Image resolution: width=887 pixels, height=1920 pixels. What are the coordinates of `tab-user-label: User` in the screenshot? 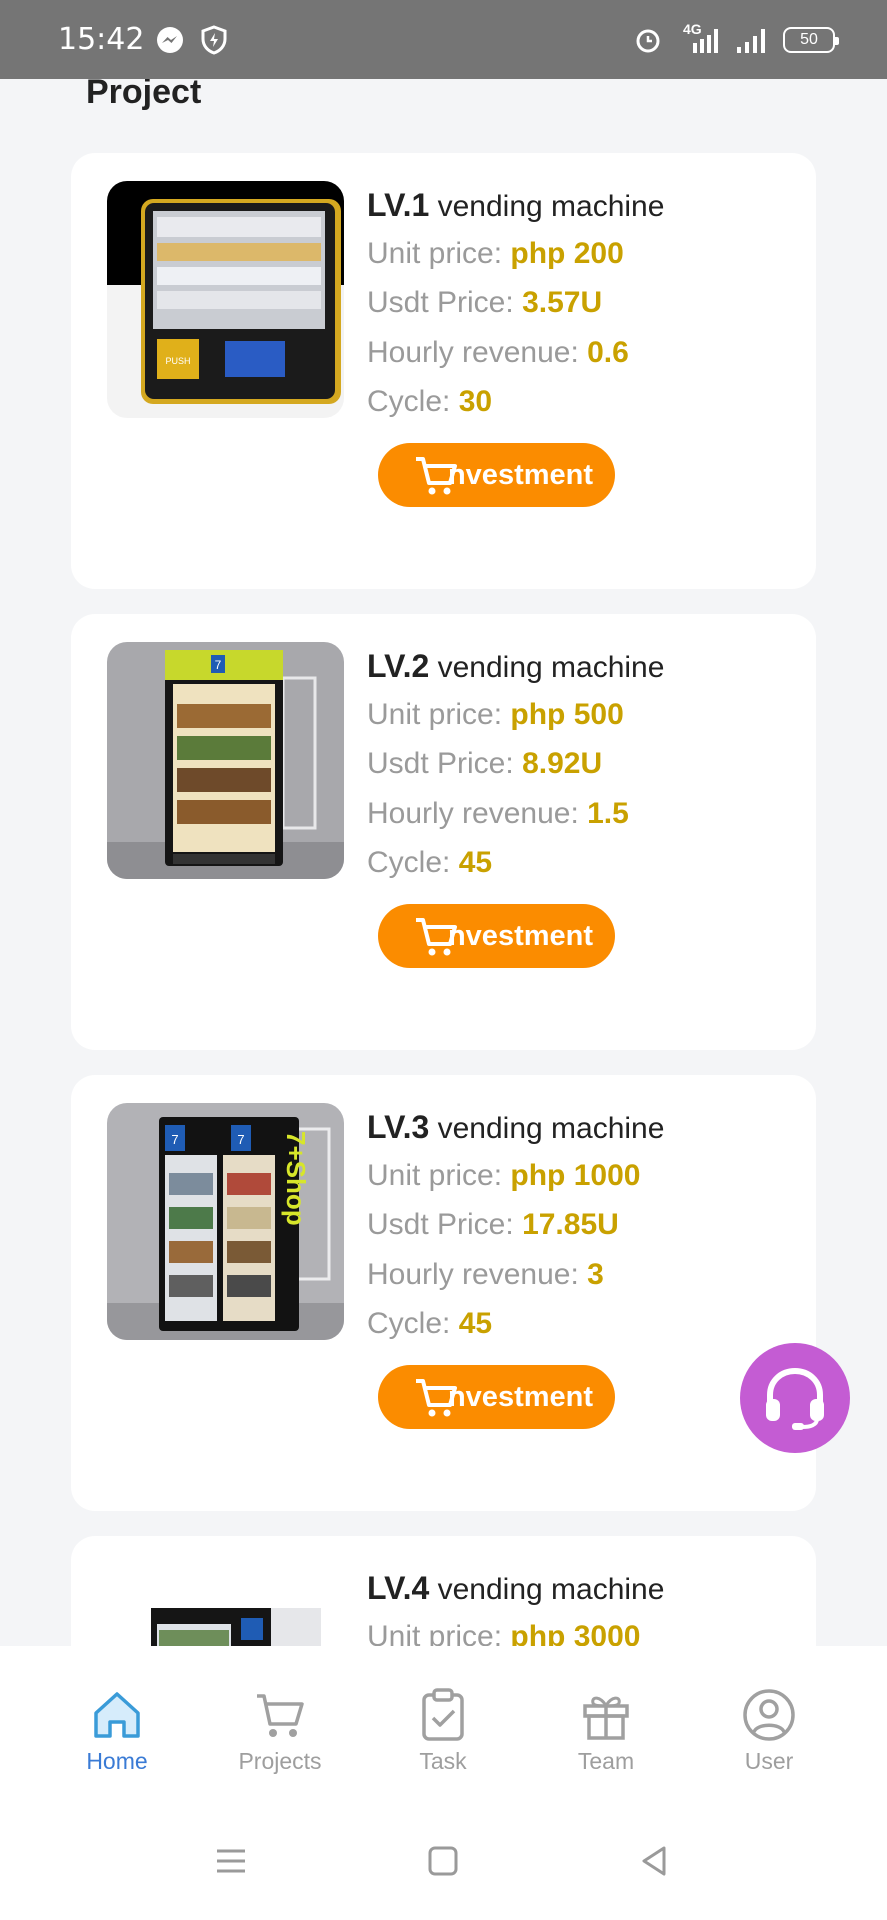 It's located at (769, 1761).